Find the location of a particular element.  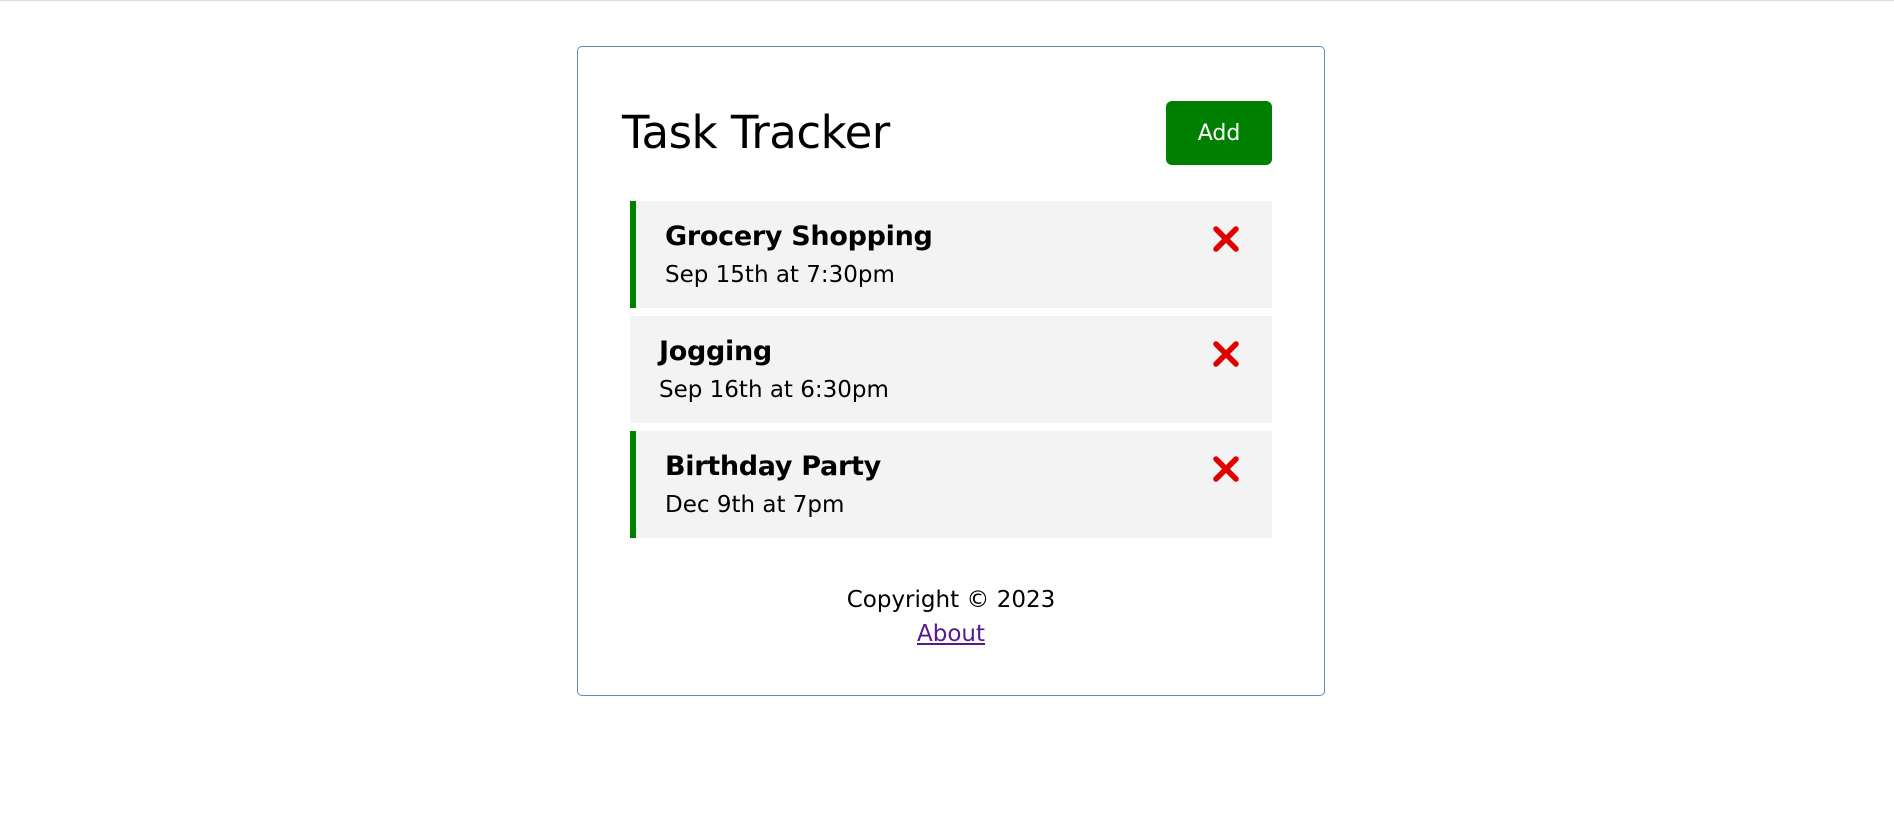

copyright-text: Copyright © 2023 is located at coordinates (951, 600).